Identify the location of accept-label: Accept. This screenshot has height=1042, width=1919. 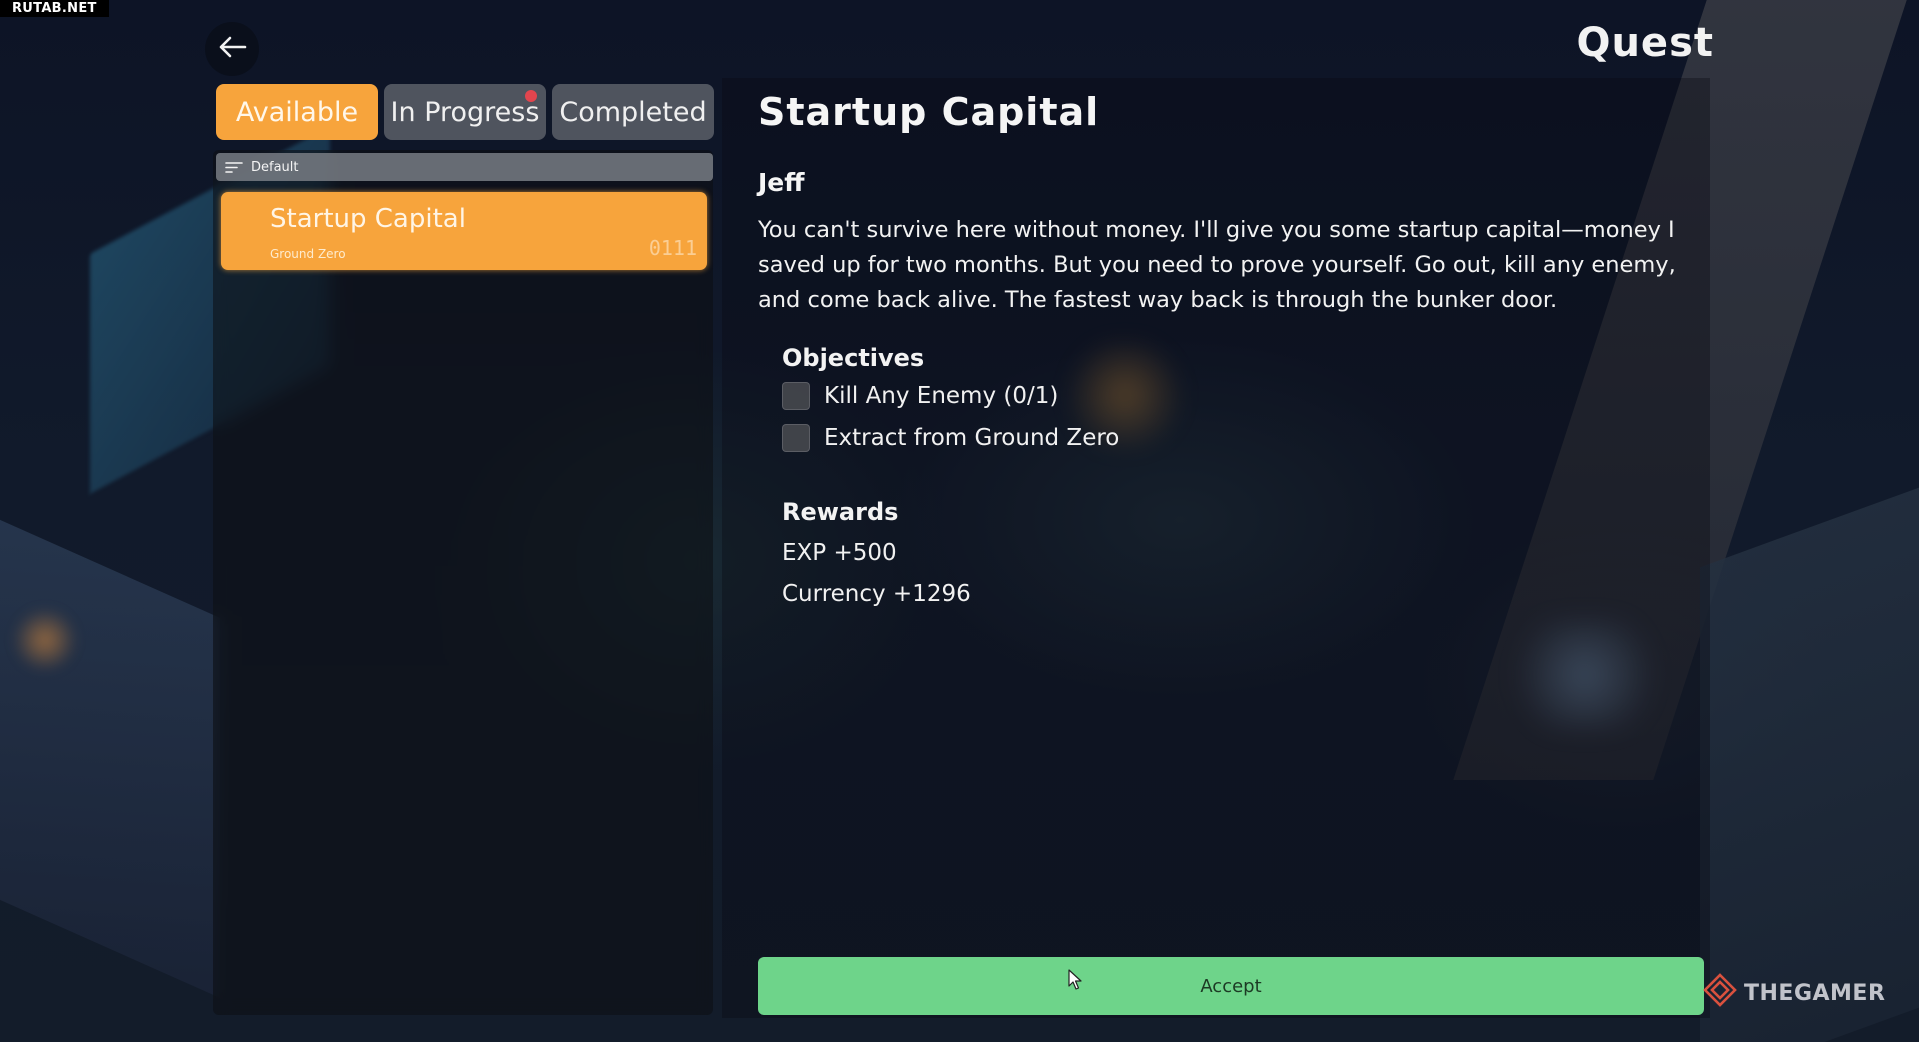
(1231, 986).